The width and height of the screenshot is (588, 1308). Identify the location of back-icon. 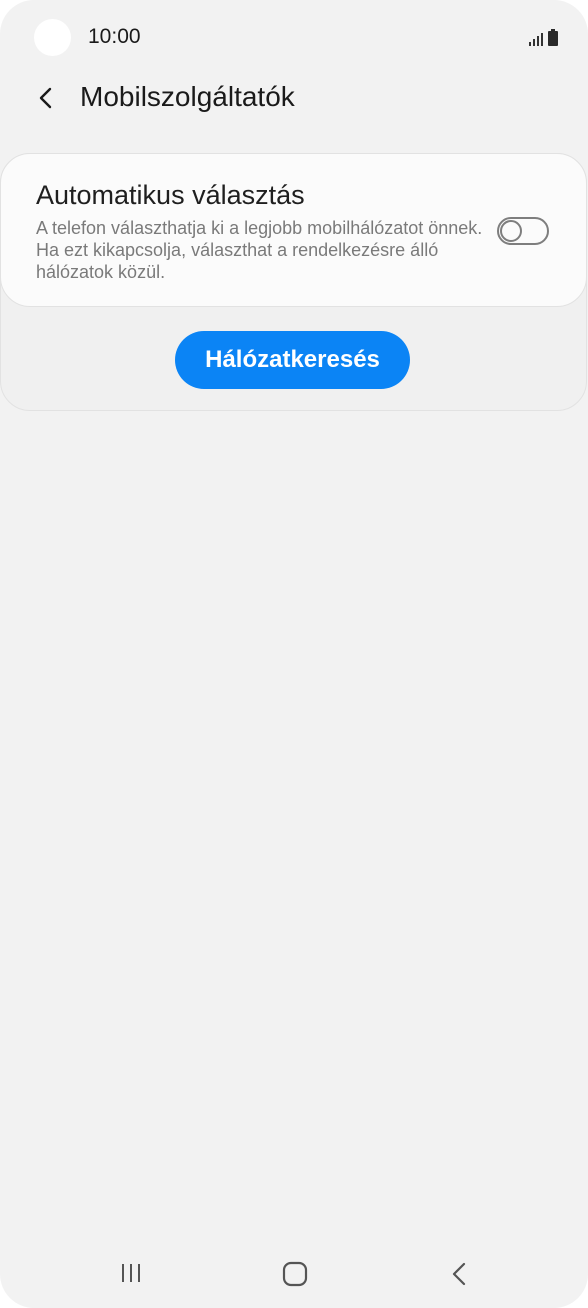
(459, 1274).